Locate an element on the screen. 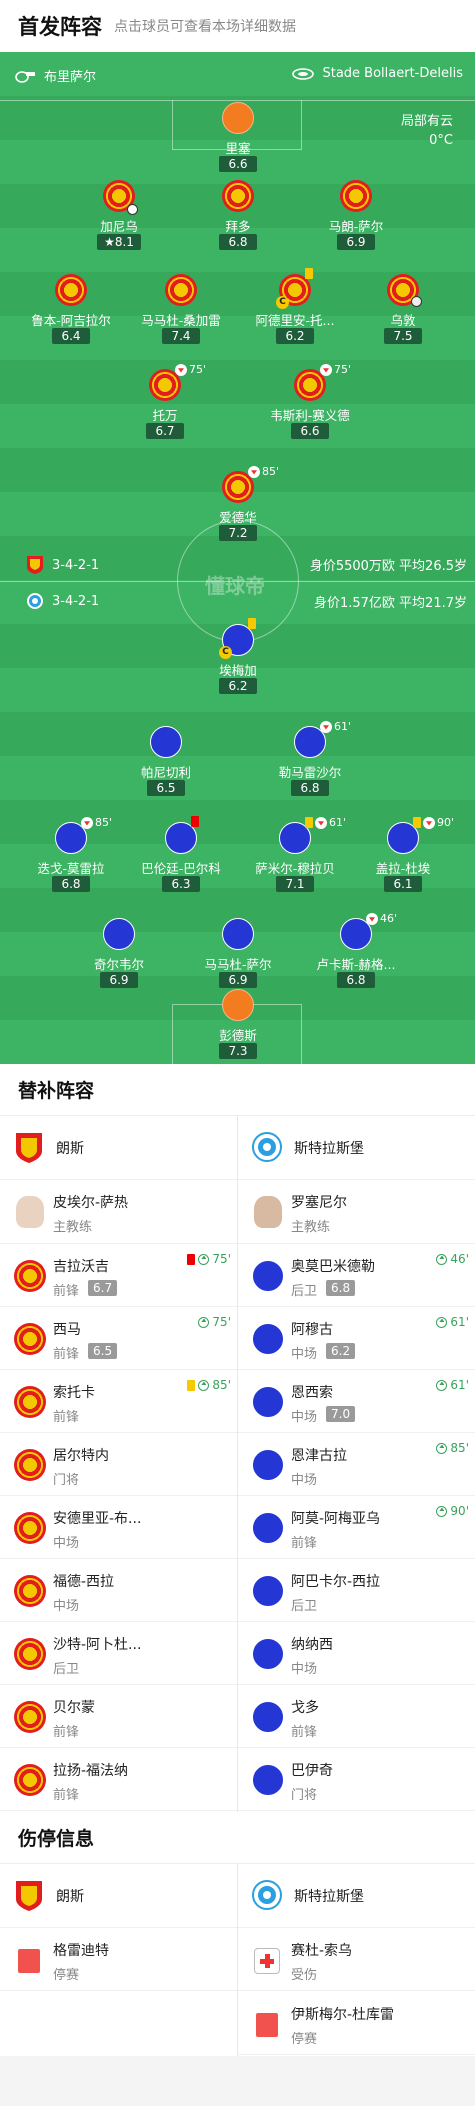 The width and height of the screenshot is (475, 2106). sub-player-row: 沙特-阿卜杜... 后卫 is located at coordinates (118, 1653).